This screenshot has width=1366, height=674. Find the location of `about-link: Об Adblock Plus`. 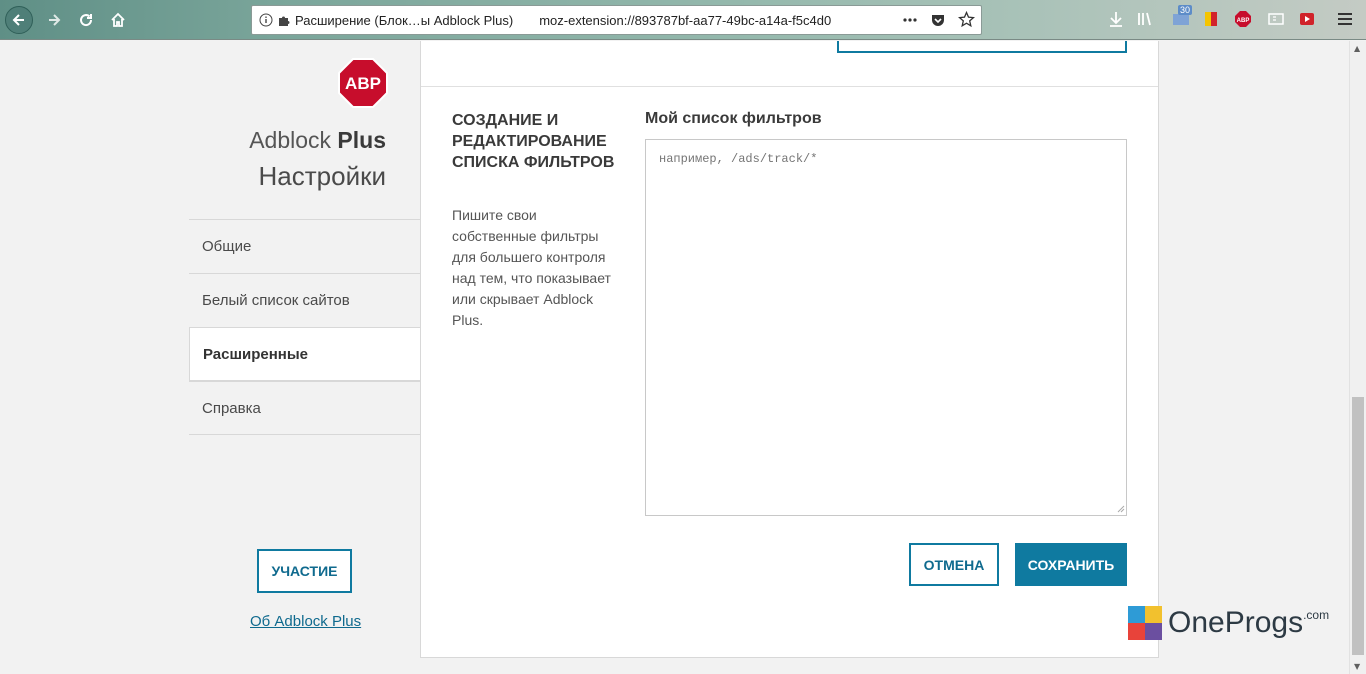

about-link: Об Adblock Plus is located at coordinates (305, 621).